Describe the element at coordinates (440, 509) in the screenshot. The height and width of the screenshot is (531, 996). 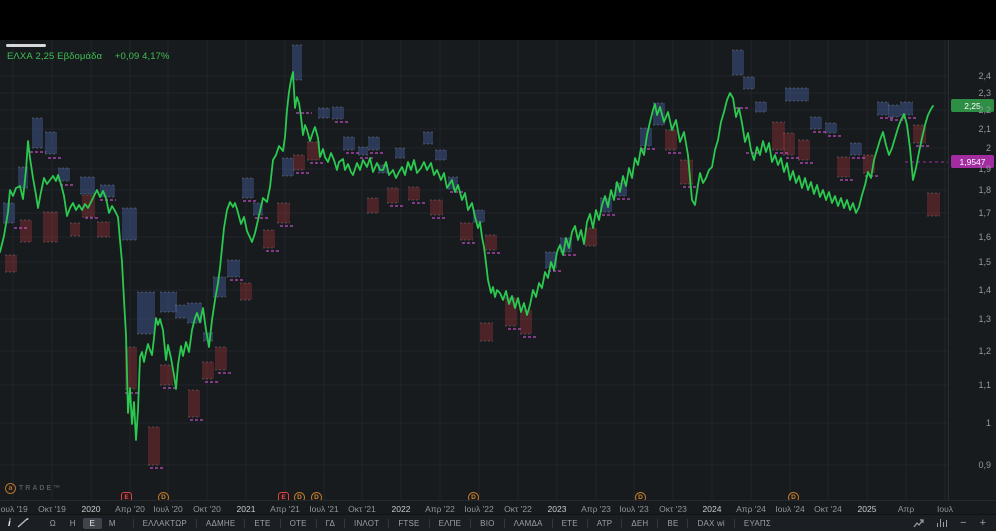
I see `time-axis-label: Απρ '22` at that location.